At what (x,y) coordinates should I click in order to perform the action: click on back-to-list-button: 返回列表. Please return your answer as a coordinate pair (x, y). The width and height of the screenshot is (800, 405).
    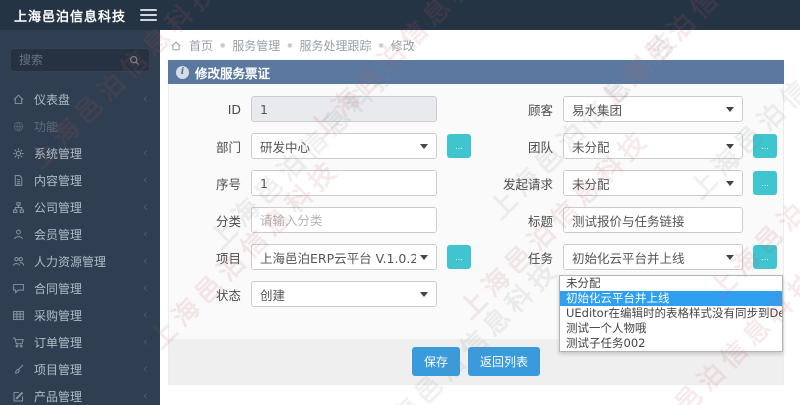
    Looking at the image, I should click on (504, 361).